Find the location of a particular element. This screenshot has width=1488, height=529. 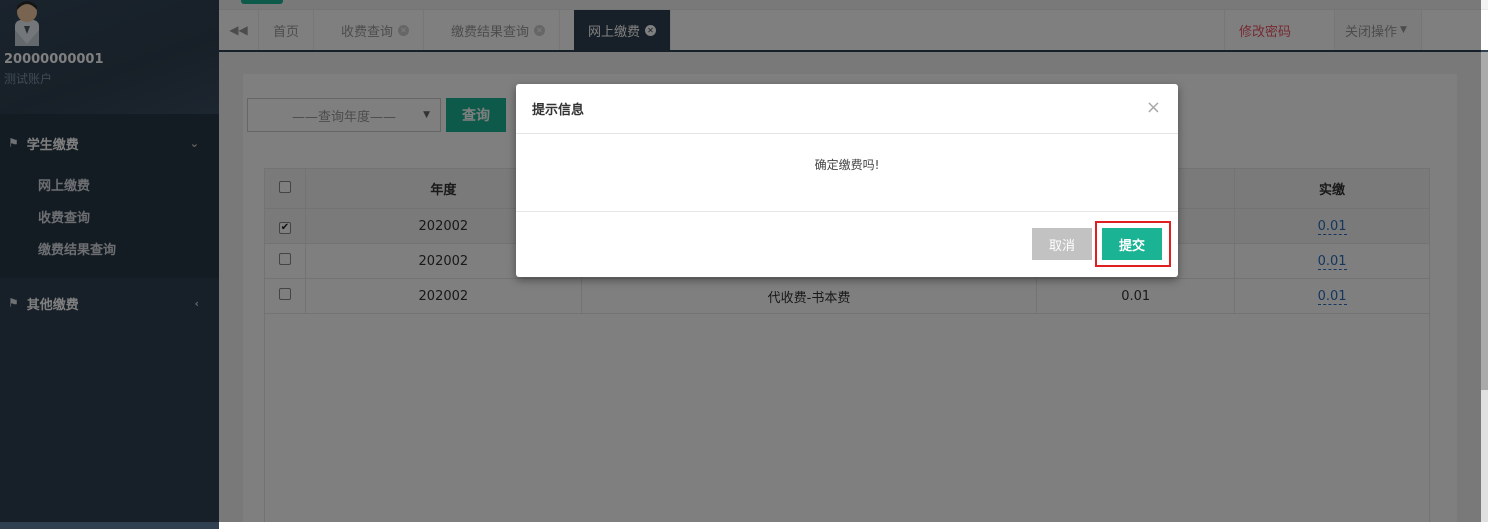

dialog-message: 确定缴费吗! is located at coordinates (847, 165).